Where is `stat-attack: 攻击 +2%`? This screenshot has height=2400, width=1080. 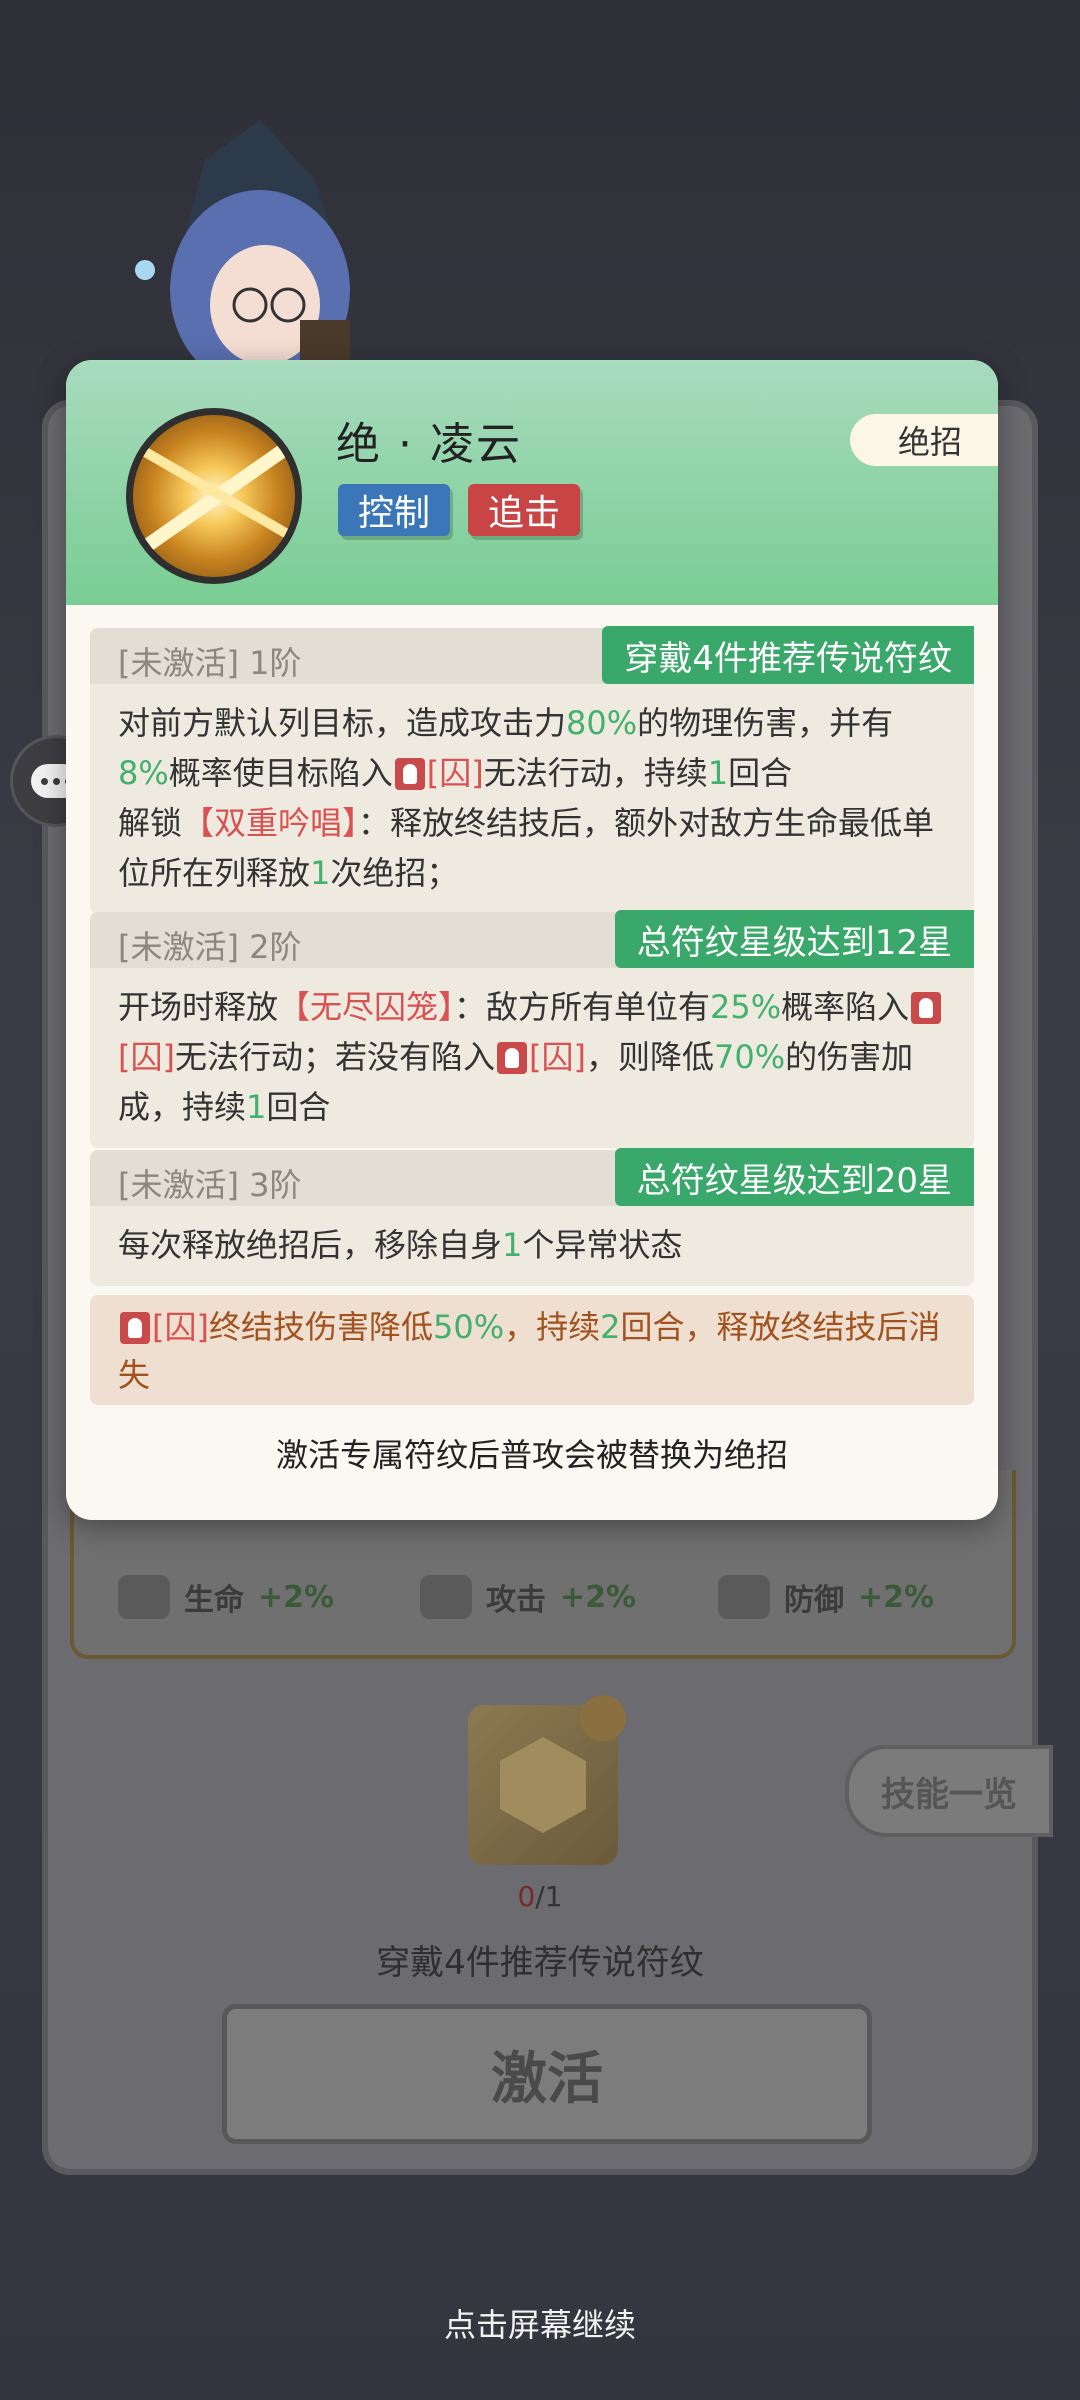 stat-attack: 攻击 +2% is located at coordinates (528, 1597).